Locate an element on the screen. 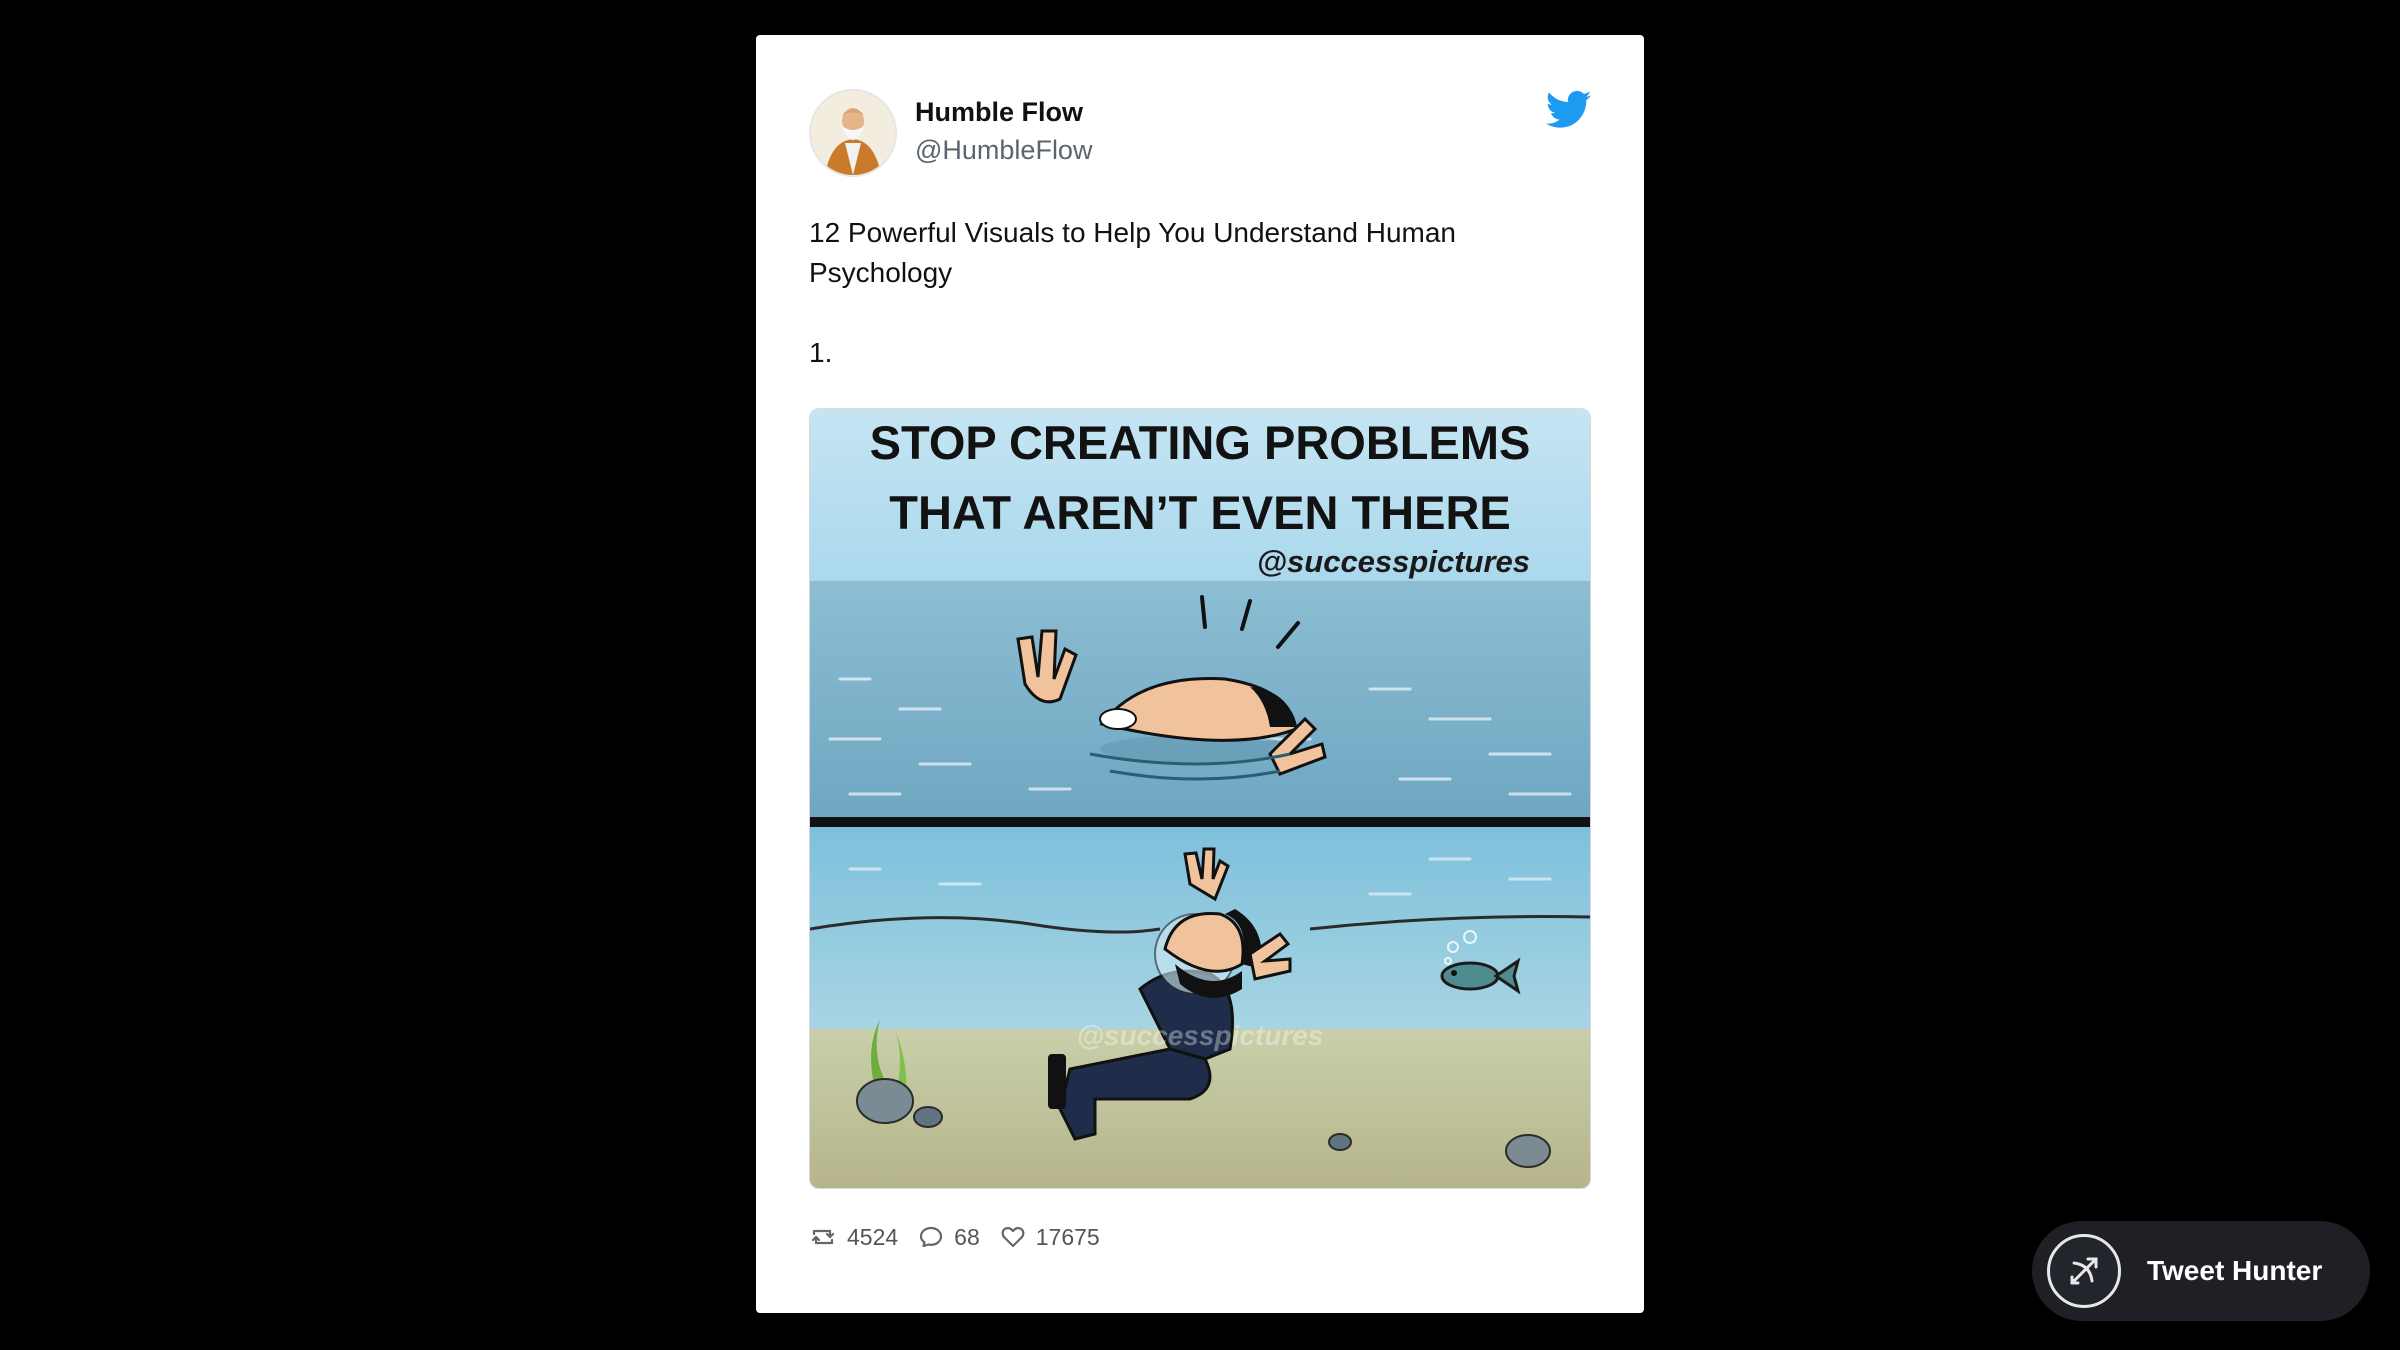  image-credit: @successpictures is located at coordinates (1393, 561).